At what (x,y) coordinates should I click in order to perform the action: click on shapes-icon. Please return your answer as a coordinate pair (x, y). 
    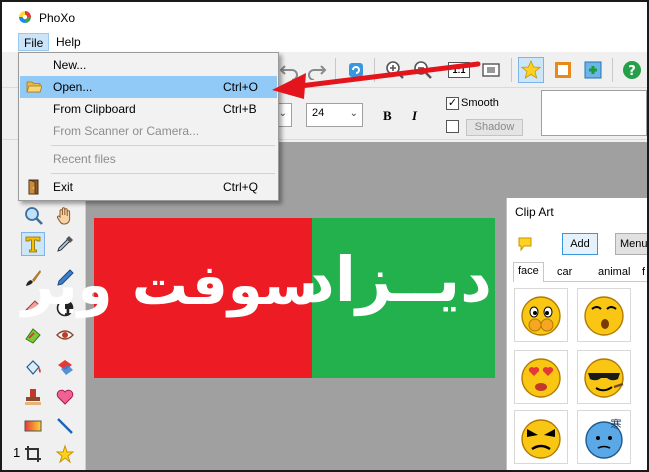
    Looking at the image, I should click on (65, 367).